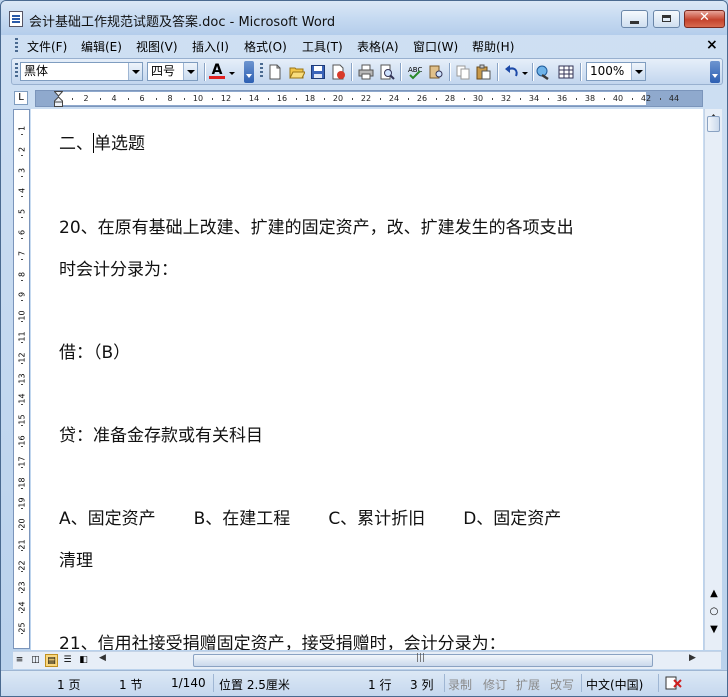 The height and width of the screenshot is (697, 728). What do you see at coordinates (493, 46) in the screenshot?
I see `menu-help: 帮助(H)` at bounding box center [493, 46].